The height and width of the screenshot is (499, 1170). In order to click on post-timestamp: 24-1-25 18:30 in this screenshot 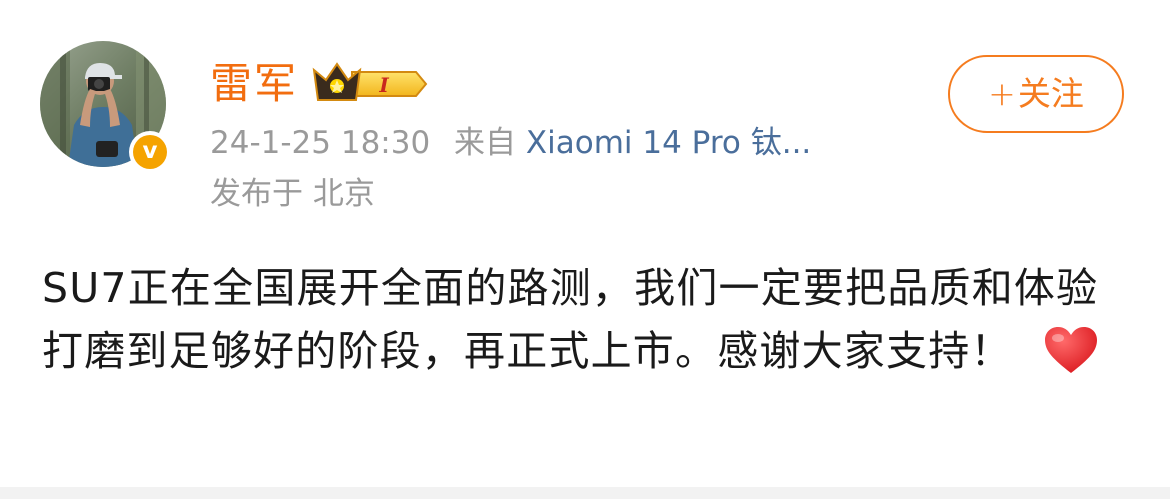, I will do `click(320, 143)`.